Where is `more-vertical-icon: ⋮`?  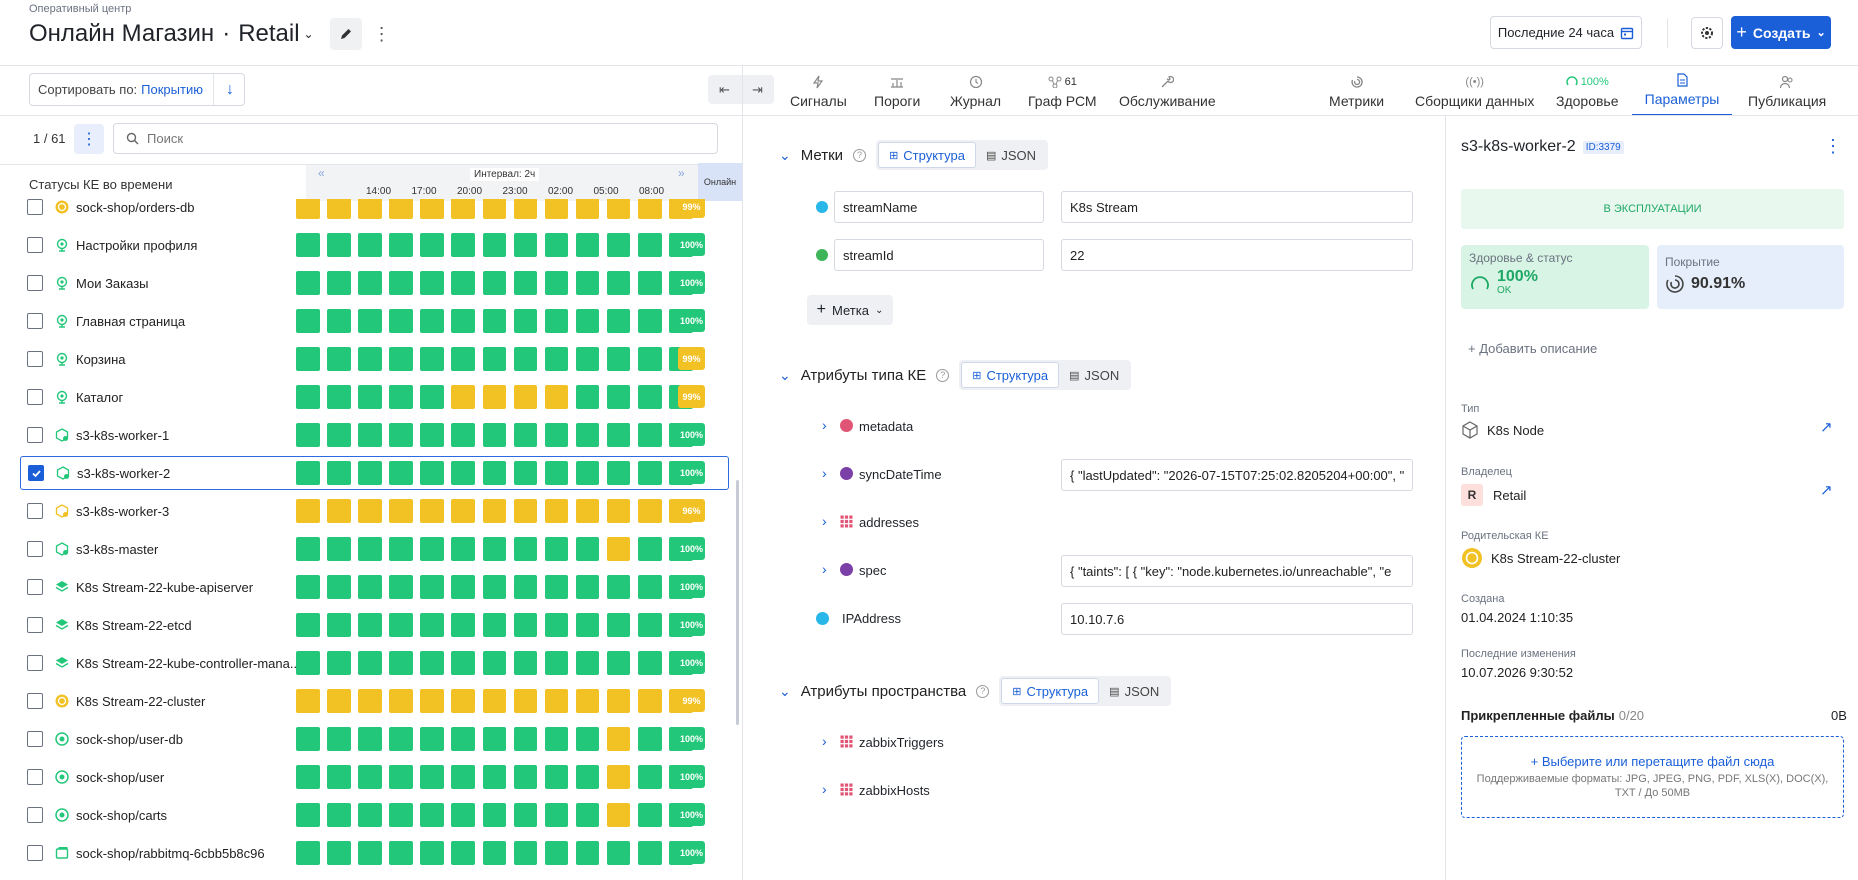
more-vertical-icon: ⋮ is located at coordinates (382, 34).